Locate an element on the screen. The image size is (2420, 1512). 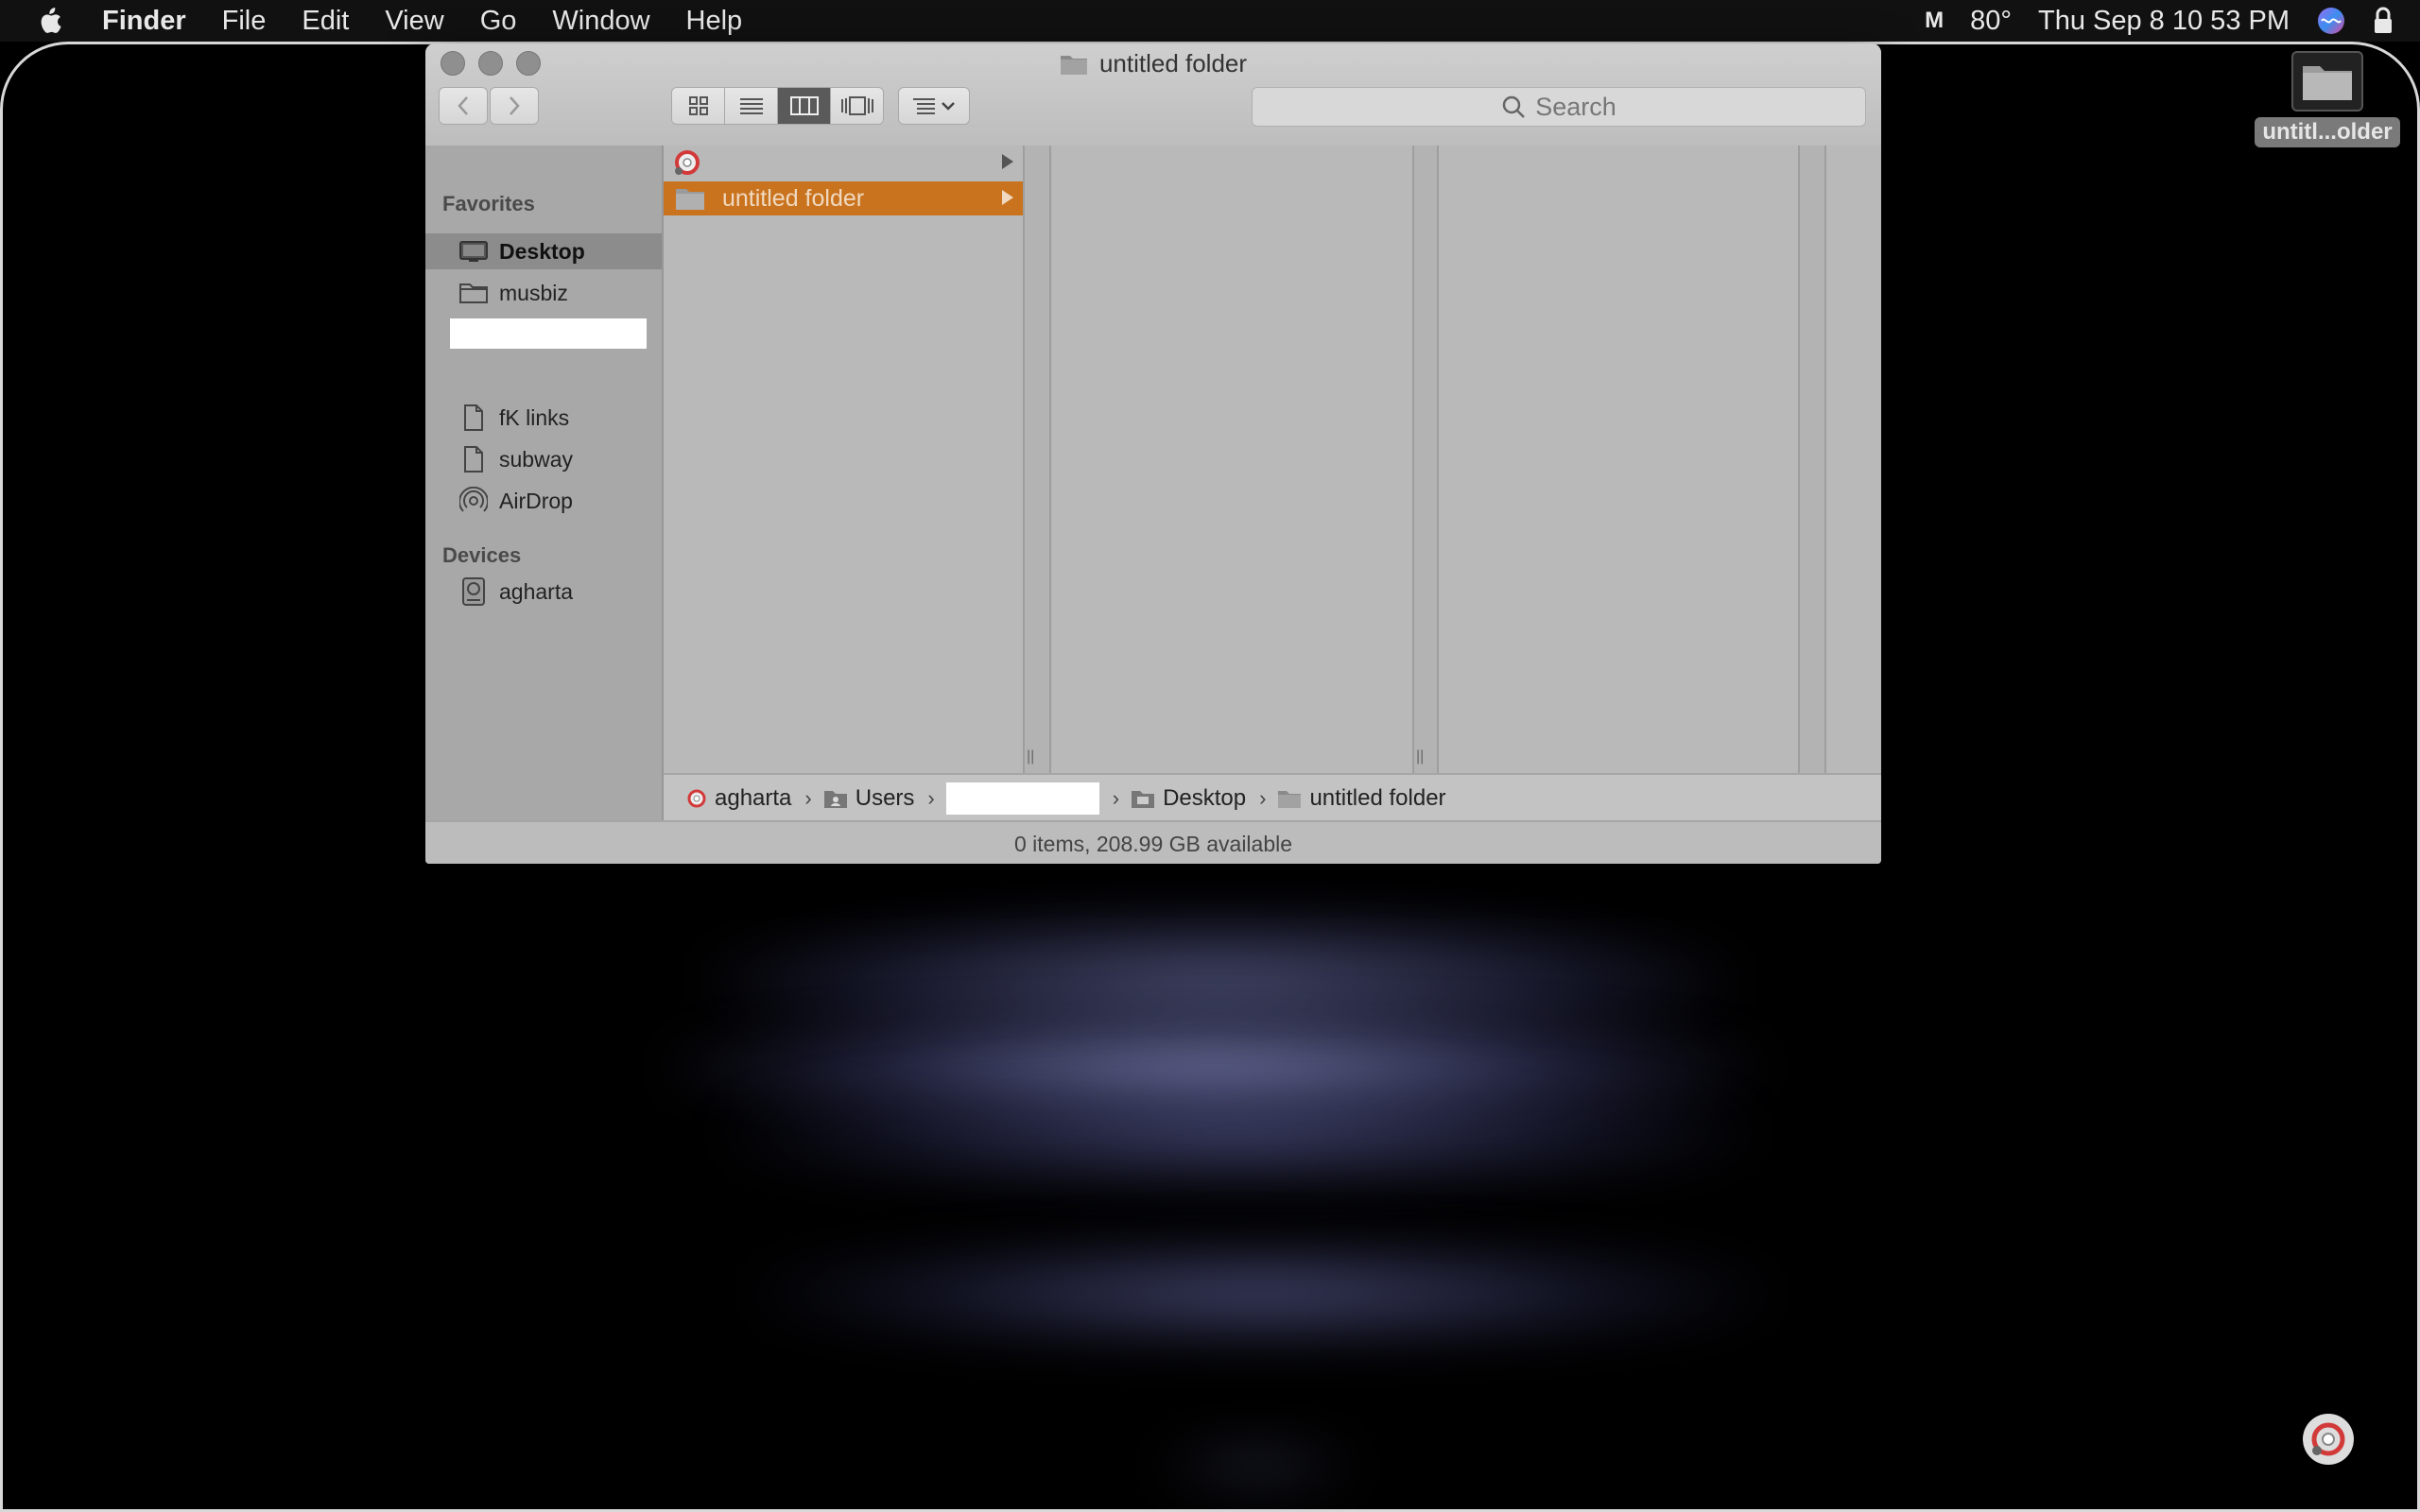
view-mode-switcher is located at coordinates (777, 106).